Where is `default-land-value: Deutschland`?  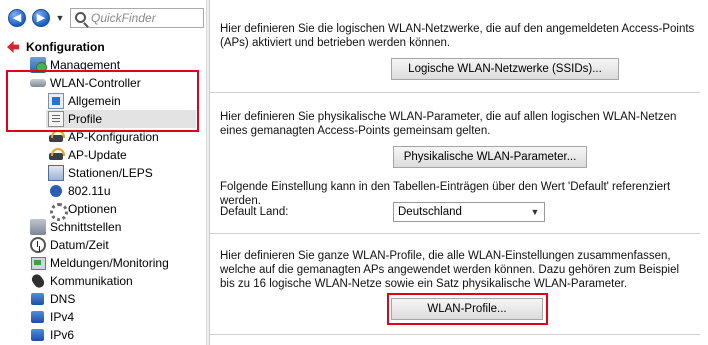 default-land-value: Deutschland is located at coordinates (430, 212).